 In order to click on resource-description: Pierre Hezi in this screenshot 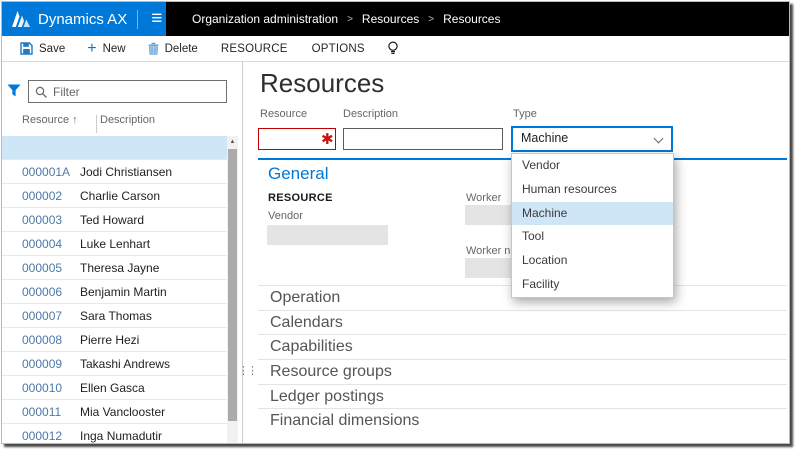, I will do `click(110, 339)`.